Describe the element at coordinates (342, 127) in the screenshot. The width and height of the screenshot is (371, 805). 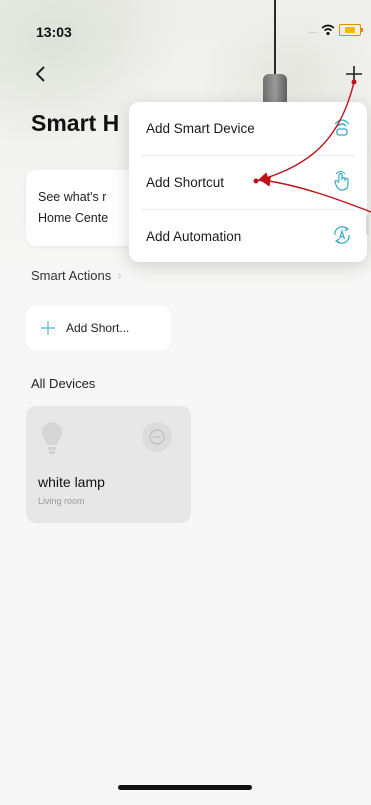
I see `smart-device-icon` at that location.